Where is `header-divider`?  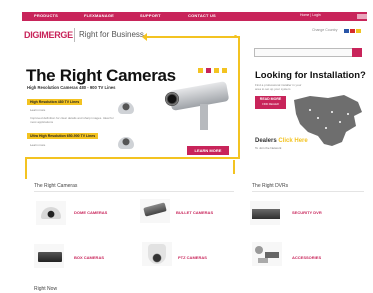 header-divider is located at coordinates (74, 35).